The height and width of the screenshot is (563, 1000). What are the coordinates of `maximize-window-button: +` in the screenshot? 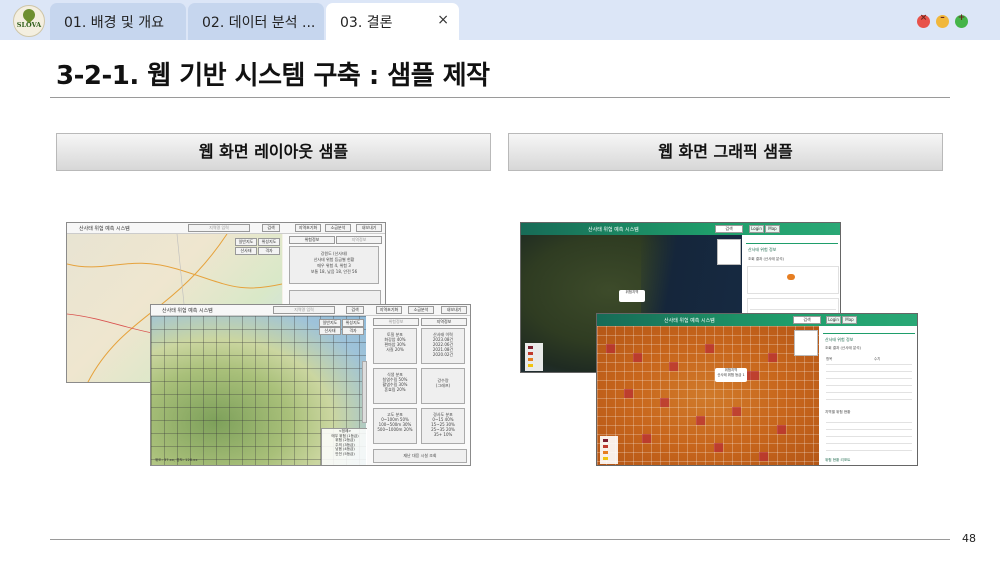 It's located at (961, 20).